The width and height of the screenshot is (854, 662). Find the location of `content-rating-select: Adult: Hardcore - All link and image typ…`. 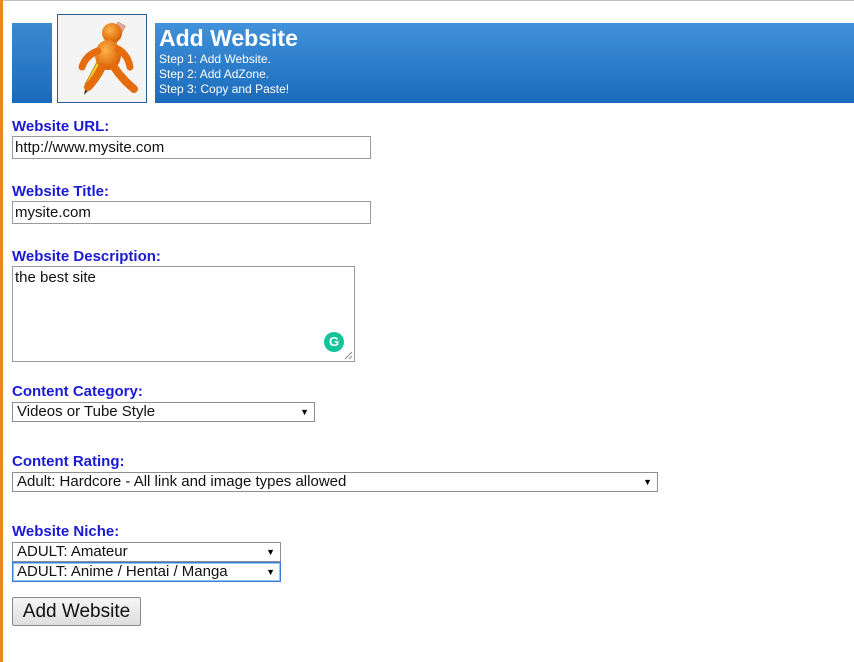

content-rating-select: Adult: Hardcore - All link and image typ… is located at coordinates (335, 482).